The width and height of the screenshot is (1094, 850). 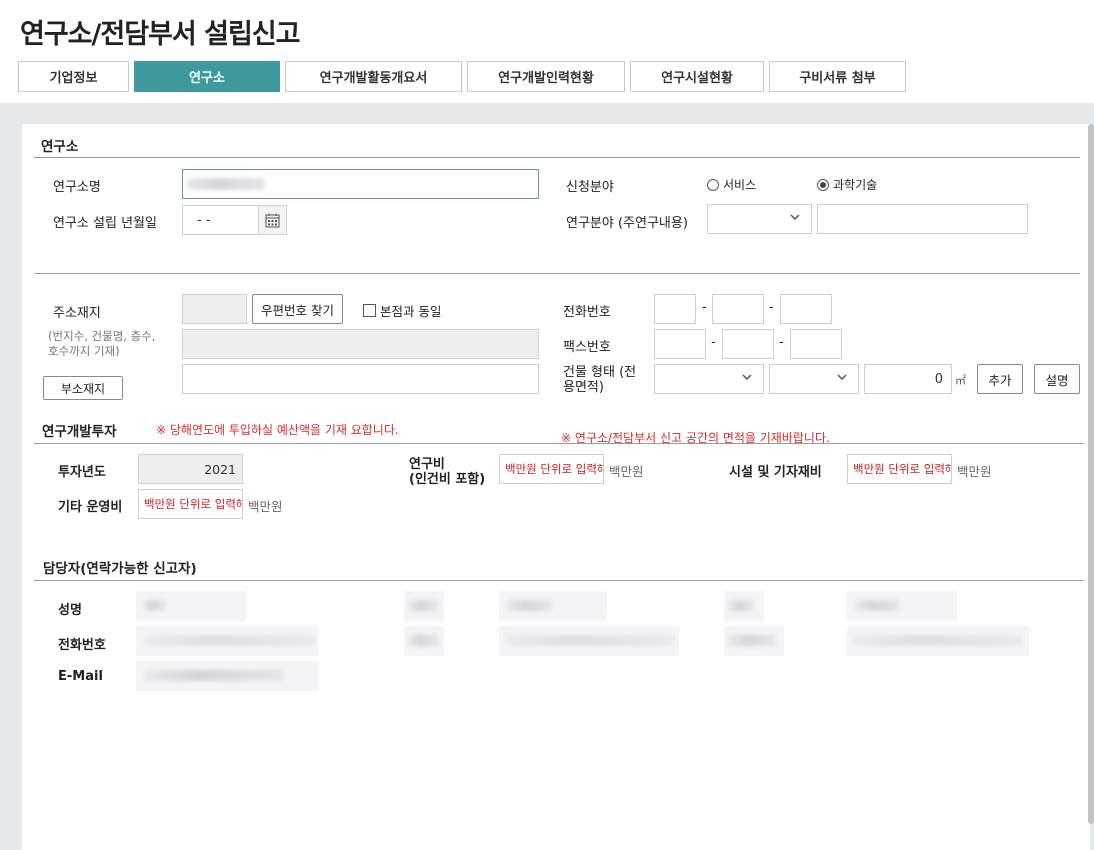 What do you see at coordinates (60, 147) in the screenshot?
I see `lab-section-title: 연구소` at bounding box center [60, 147].